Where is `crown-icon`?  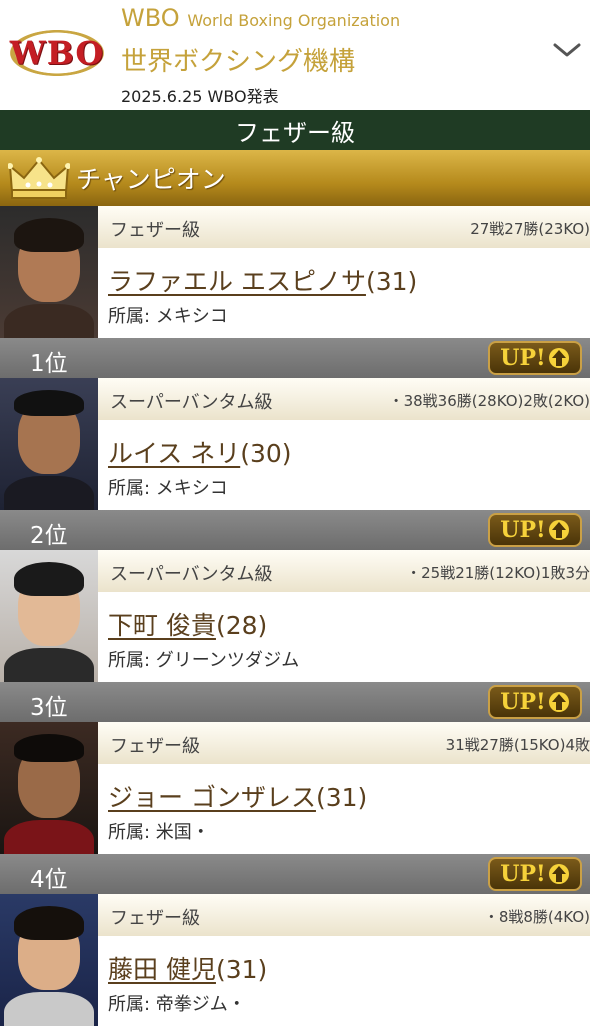
crown-icon is located at coordinates (39, 178).